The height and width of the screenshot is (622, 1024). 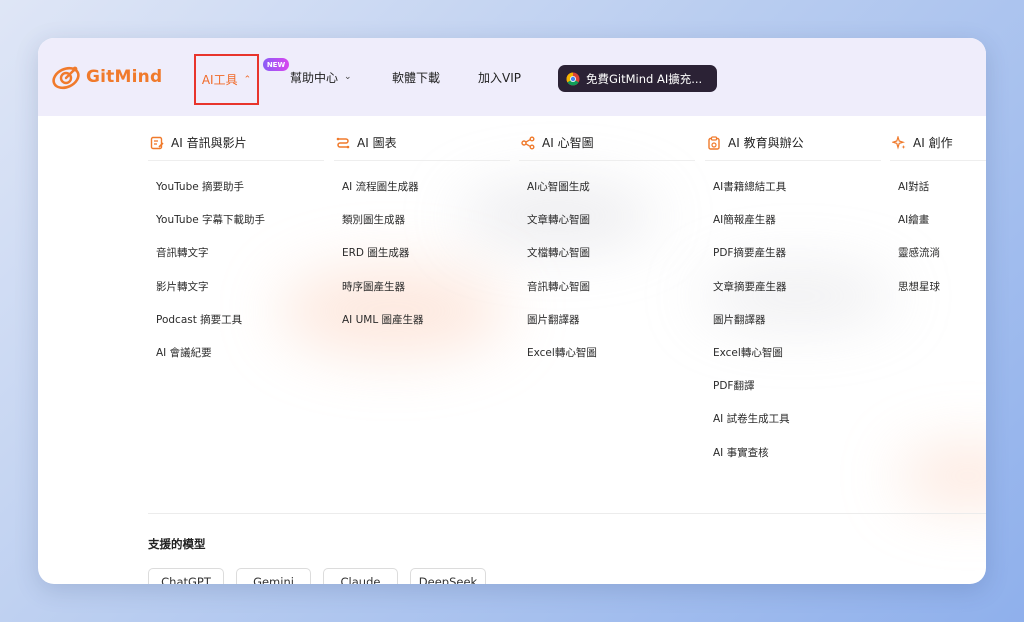 What do you see at coordinates (766, 143) in the screenshot?
I see `column-title: AI 教育與辦公` at bounding box center [766, 143].